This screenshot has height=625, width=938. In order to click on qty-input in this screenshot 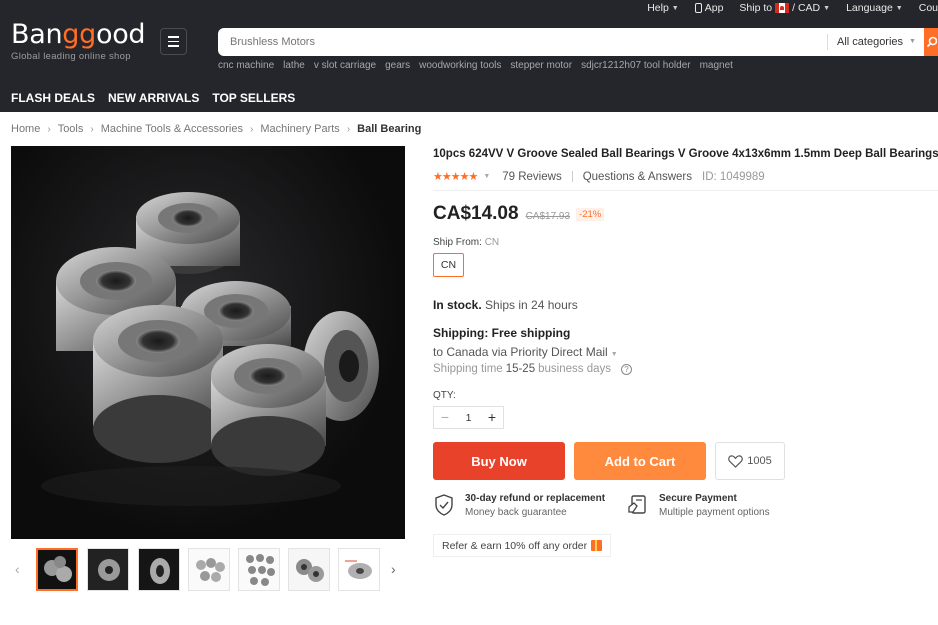, I will do `click(468, 417)`.